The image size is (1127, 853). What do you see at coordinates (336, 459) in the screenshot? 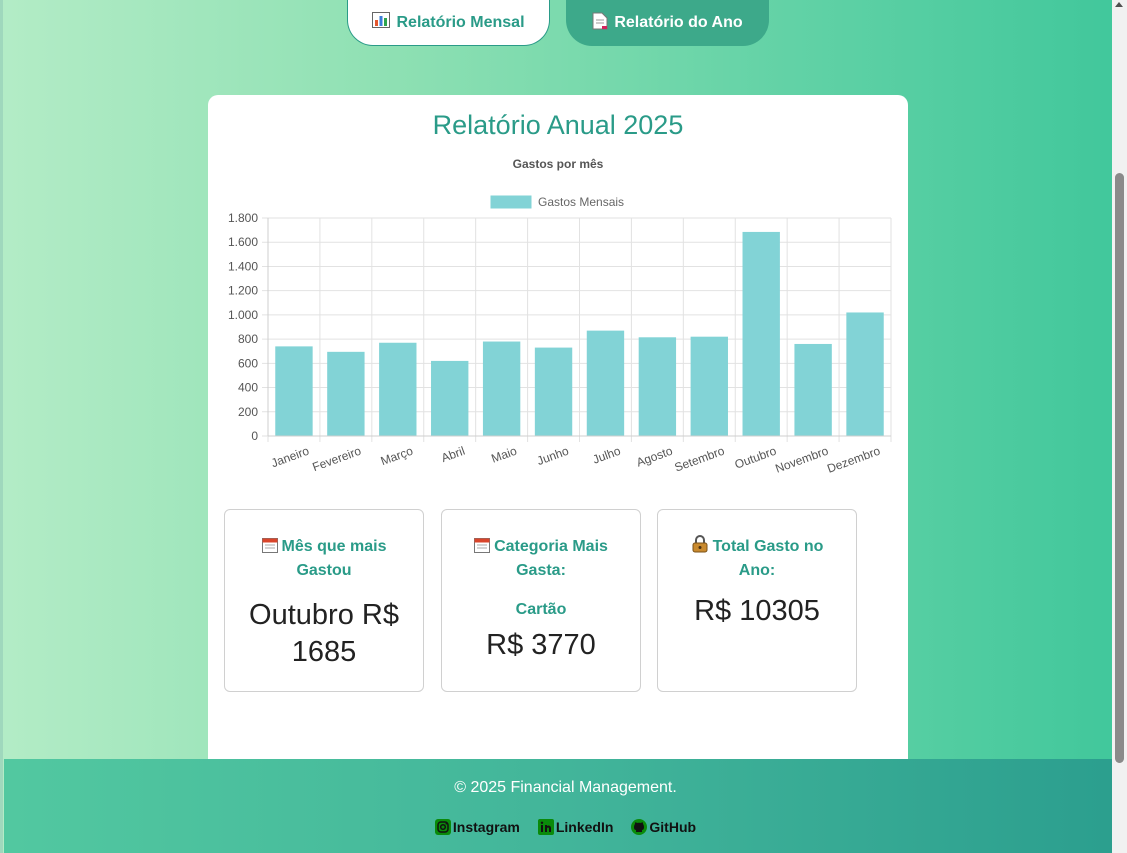
I see `x-tick-label: Fevereiro` at bounding box center [336, 459].